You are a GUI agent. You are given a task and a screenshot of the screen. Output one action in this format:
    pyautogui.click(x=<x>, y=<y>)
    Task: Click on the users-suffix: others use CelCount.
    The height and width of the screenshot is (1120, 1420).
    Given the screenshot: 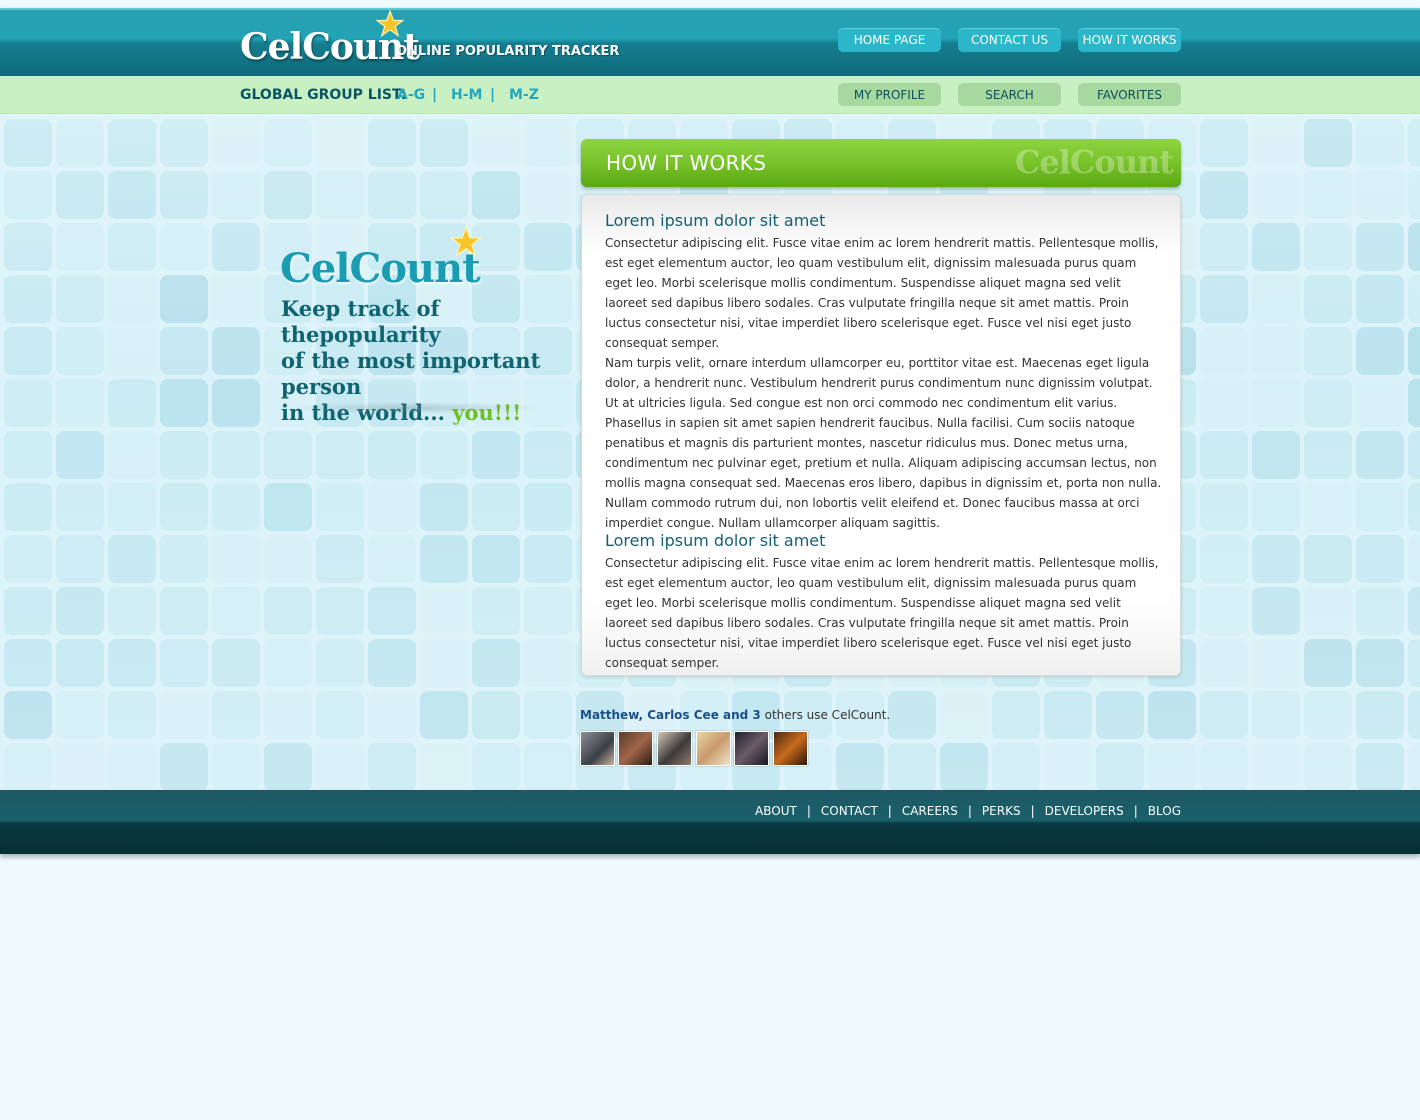 What is the action you would take?
    pyautogui.click(x=825, y=715)
    